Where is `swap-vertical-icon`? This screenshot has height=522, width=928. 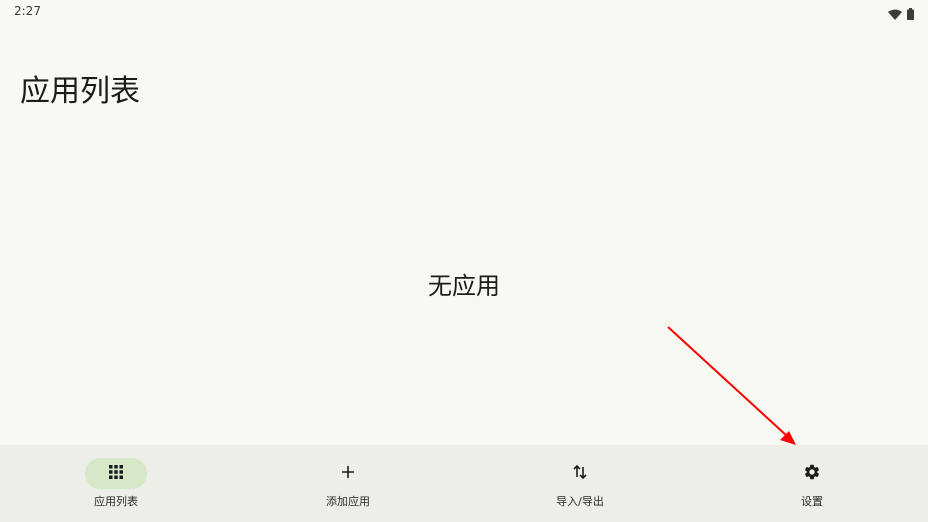 swap-vertical-icon is located at coordinates (580, 474).